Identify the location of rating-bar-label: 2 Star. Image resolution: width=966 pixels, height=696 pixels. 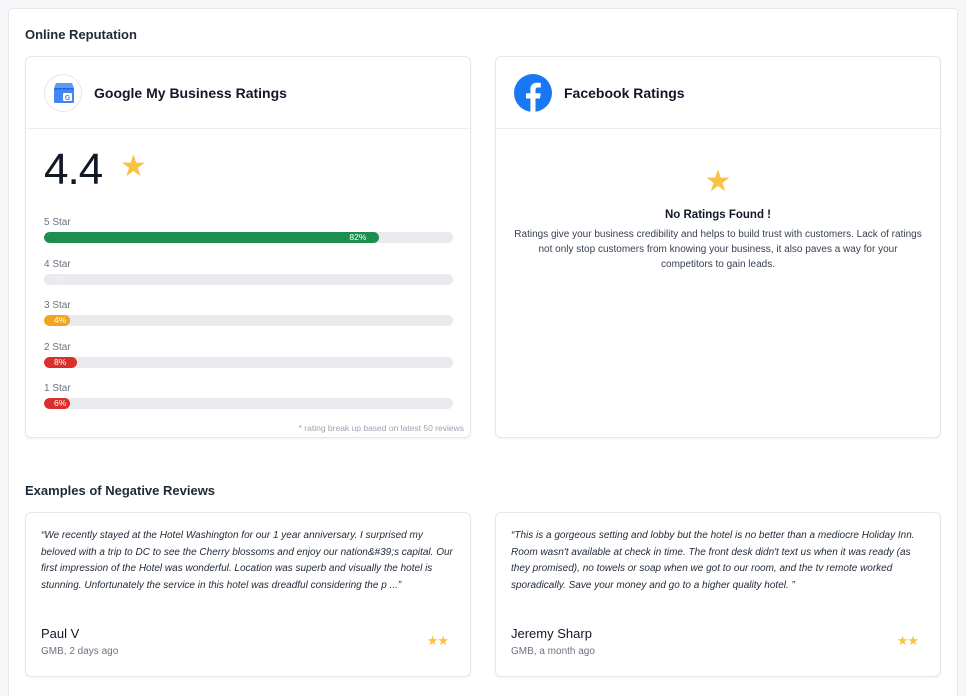
(57, 347).